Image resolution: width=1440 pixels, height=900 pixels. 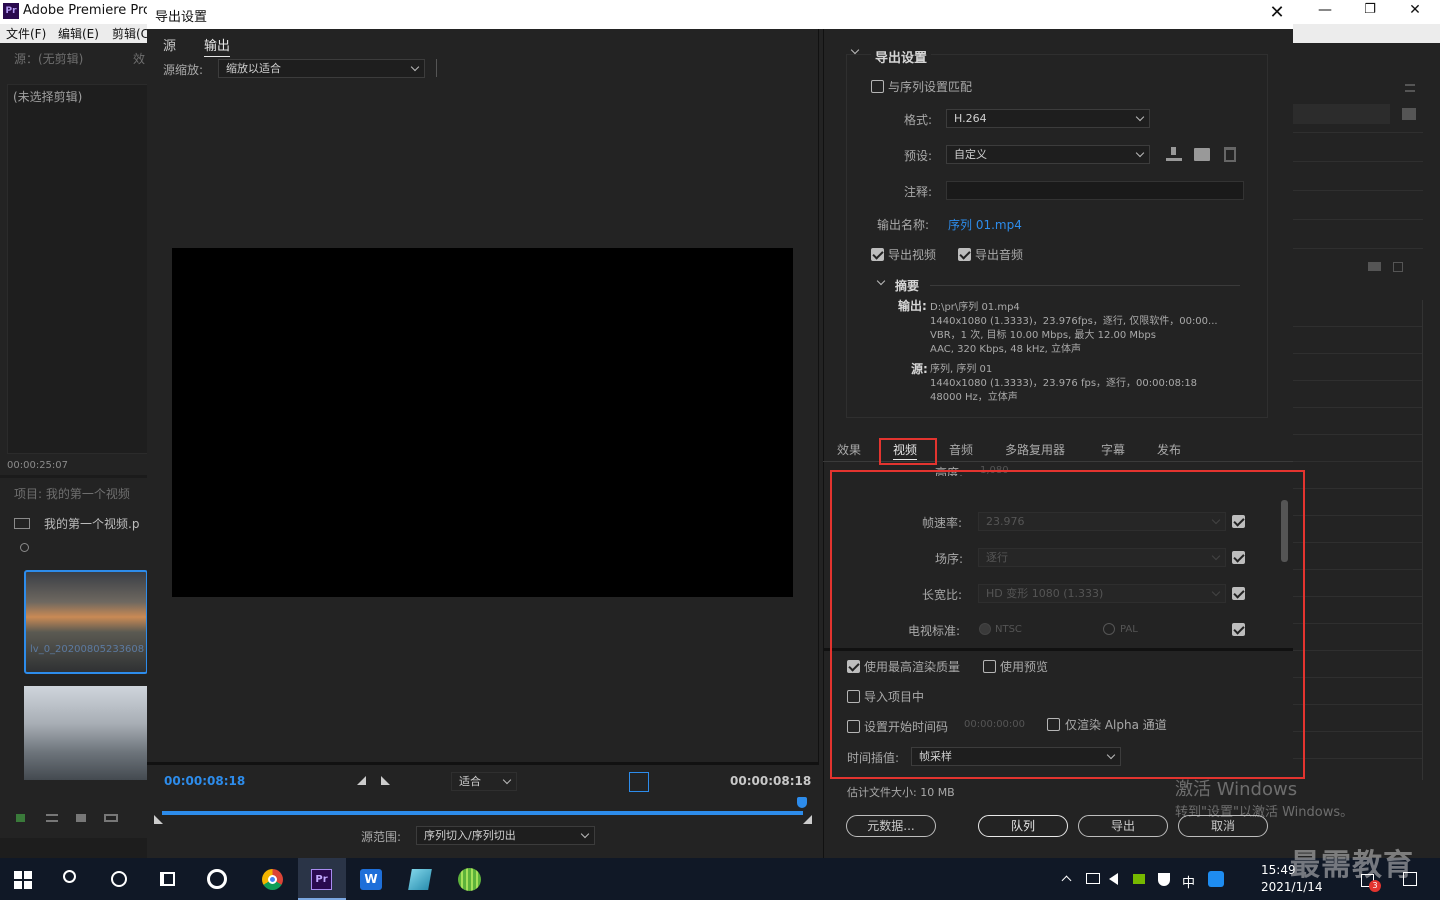 I want to click on window-maximize-button: ❐, so click(x=1370, y=9).